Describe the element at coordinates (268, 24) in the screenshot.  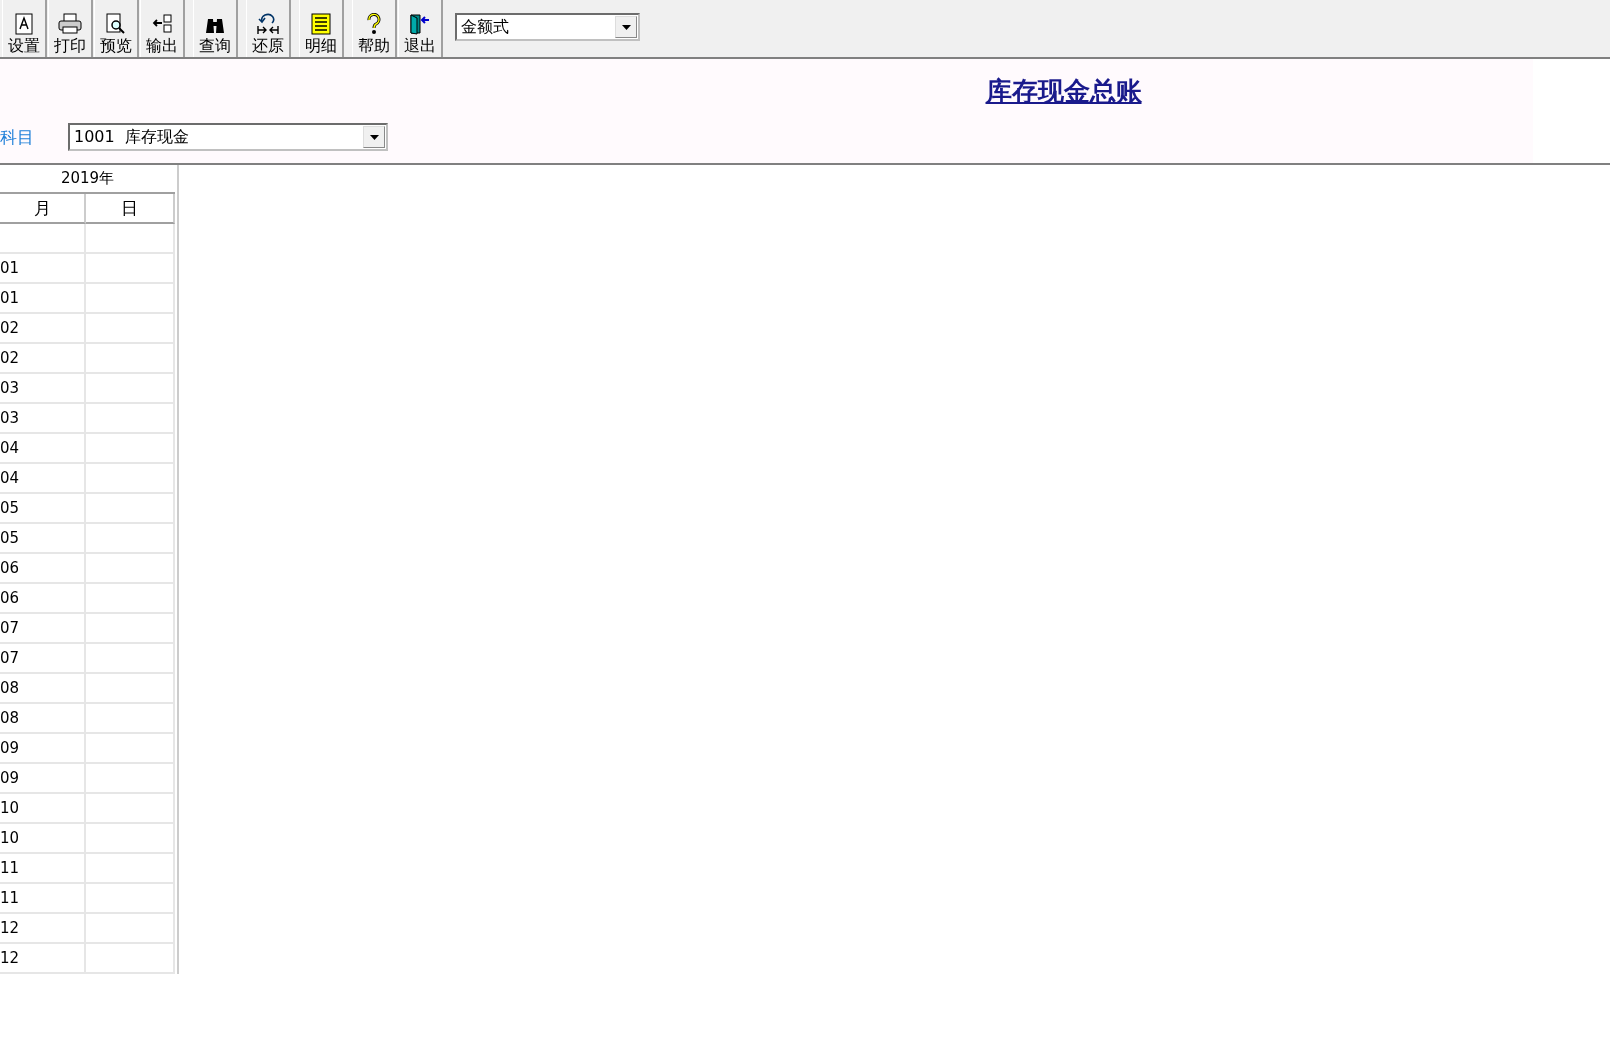
I see `arrows-icon` at that location.